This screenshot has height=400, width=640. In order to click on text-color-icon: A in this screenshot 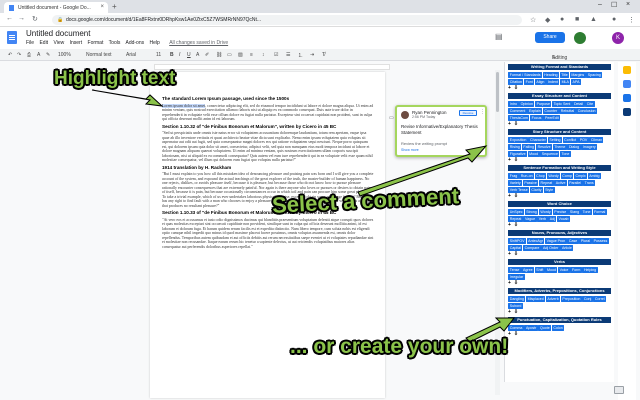, I will do `click(197, 55)`.